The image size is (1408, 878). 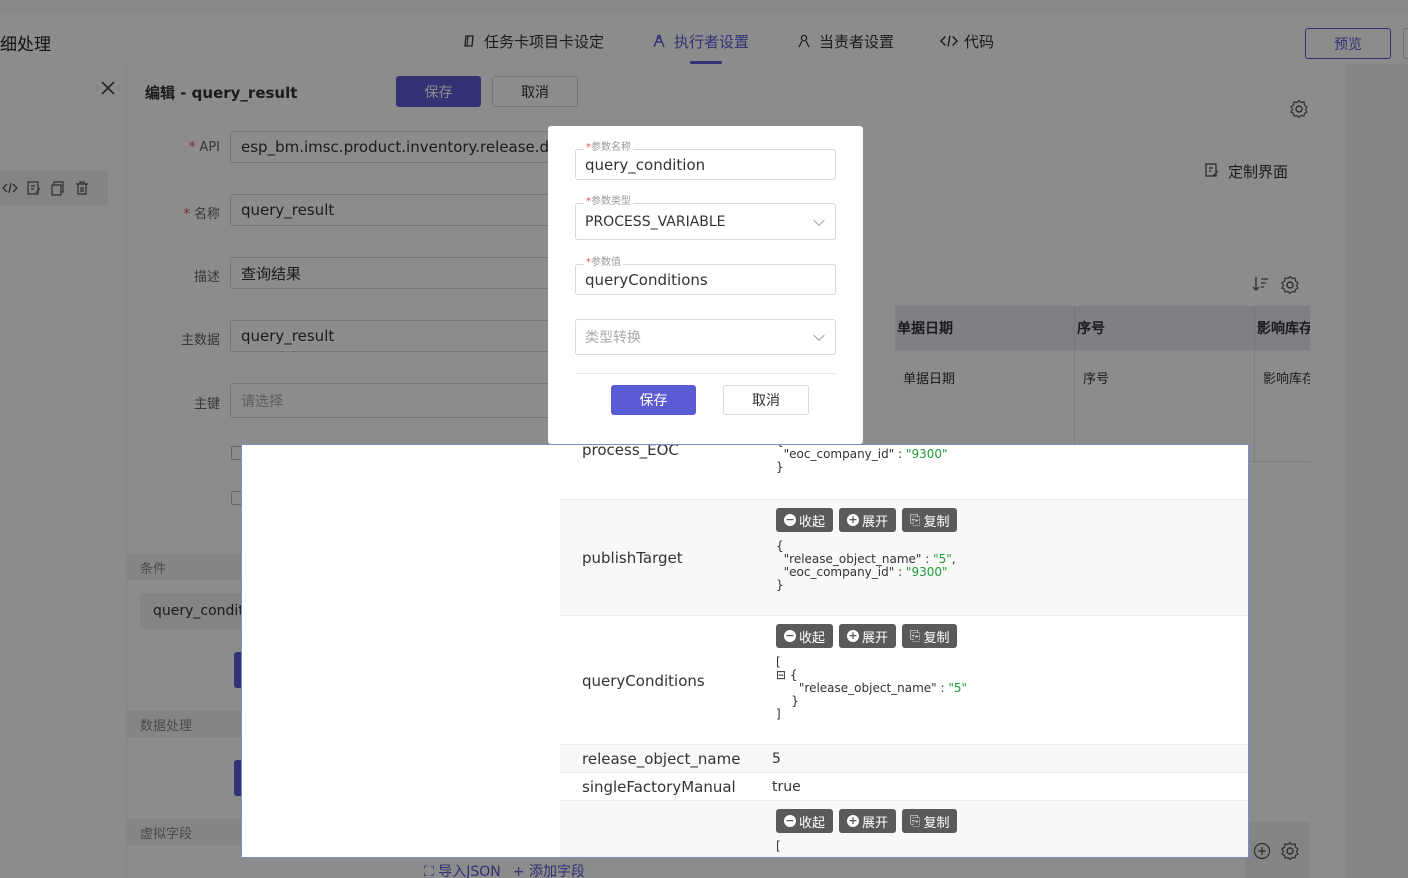 What do you see at coordinates (786, 787) in the screenshot?
I see `json-value: true` at bounding box center [786, 787].